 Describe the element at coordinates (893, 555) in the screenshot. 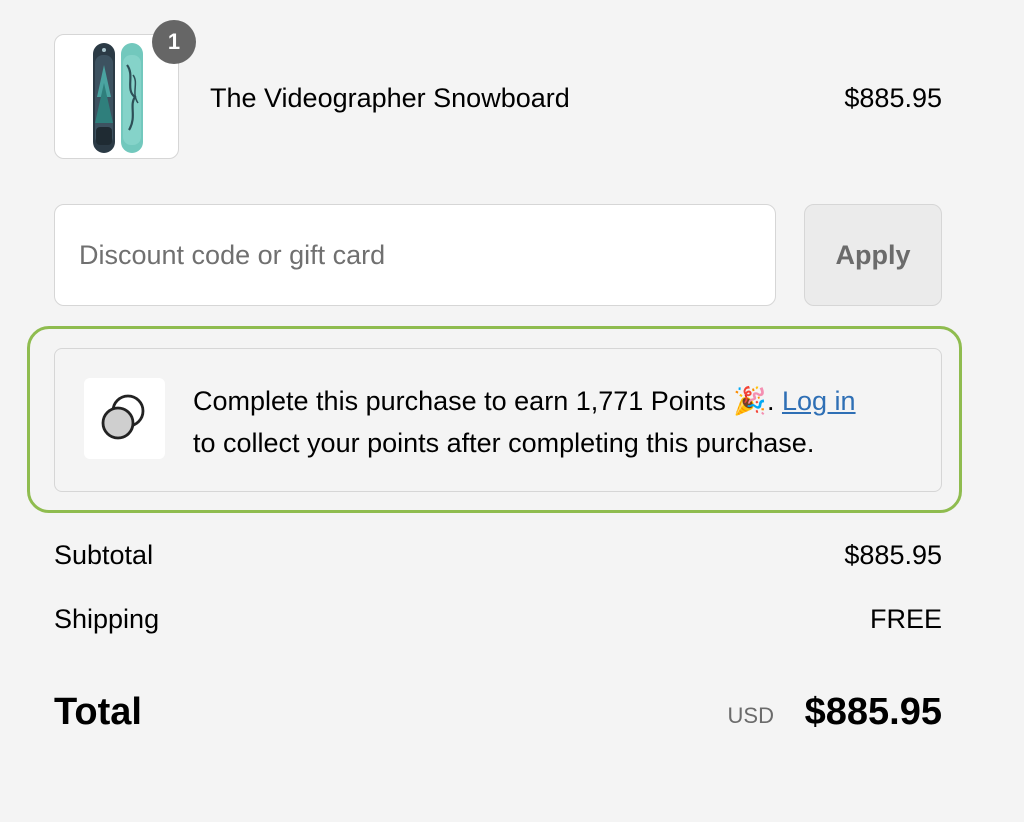

I see `subtotal-value: $885.95` at that location.